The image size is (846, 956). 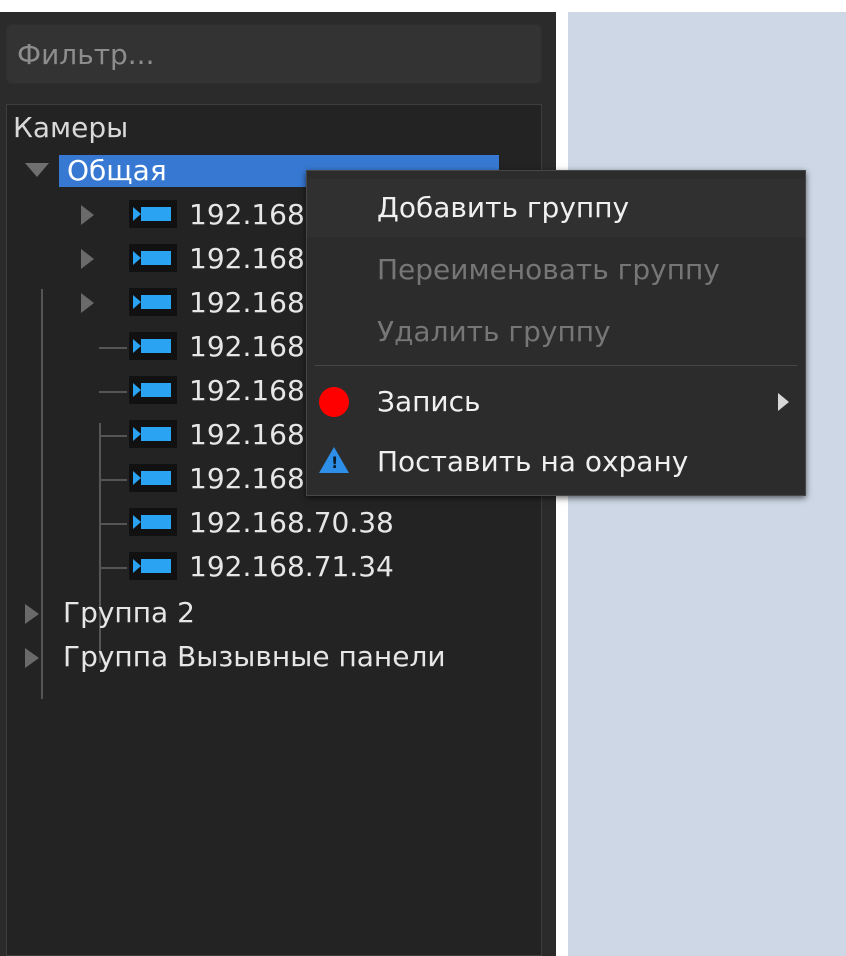 I want to click on menu-item-label: Поставить на охрану, so click(x=533, y=461).